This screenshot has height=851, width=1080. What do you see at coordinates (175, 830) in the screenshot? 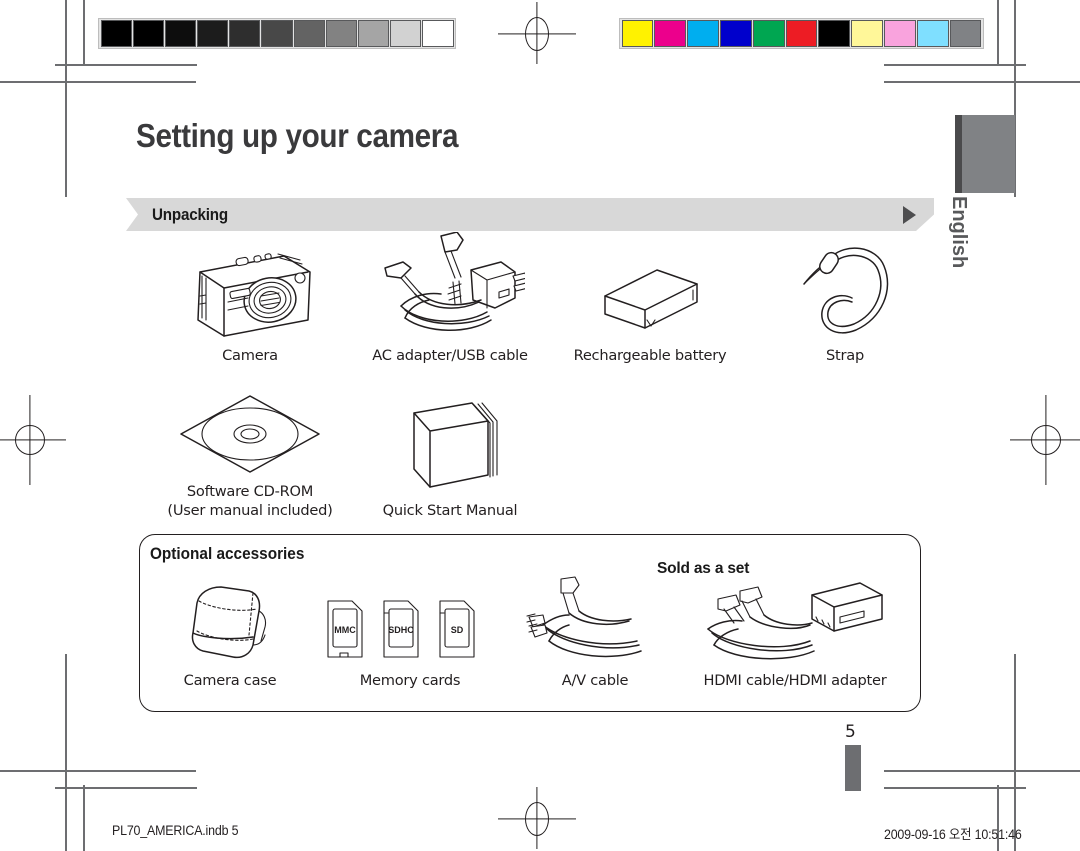
I see `footer-file-name: PL70_AMERICA.indb 5` at bounding box center [175, 830].